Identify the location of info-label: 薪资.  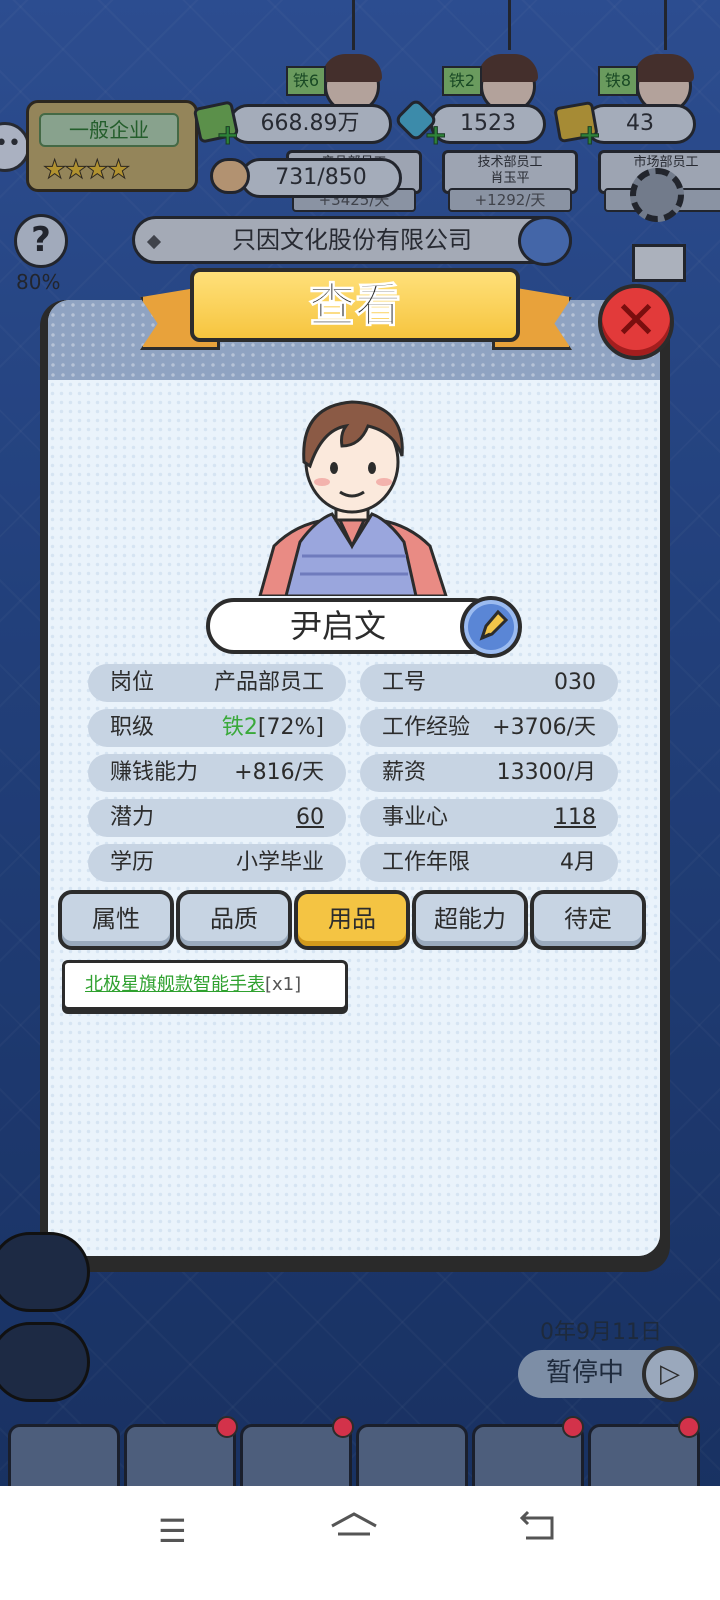
(404, 772).